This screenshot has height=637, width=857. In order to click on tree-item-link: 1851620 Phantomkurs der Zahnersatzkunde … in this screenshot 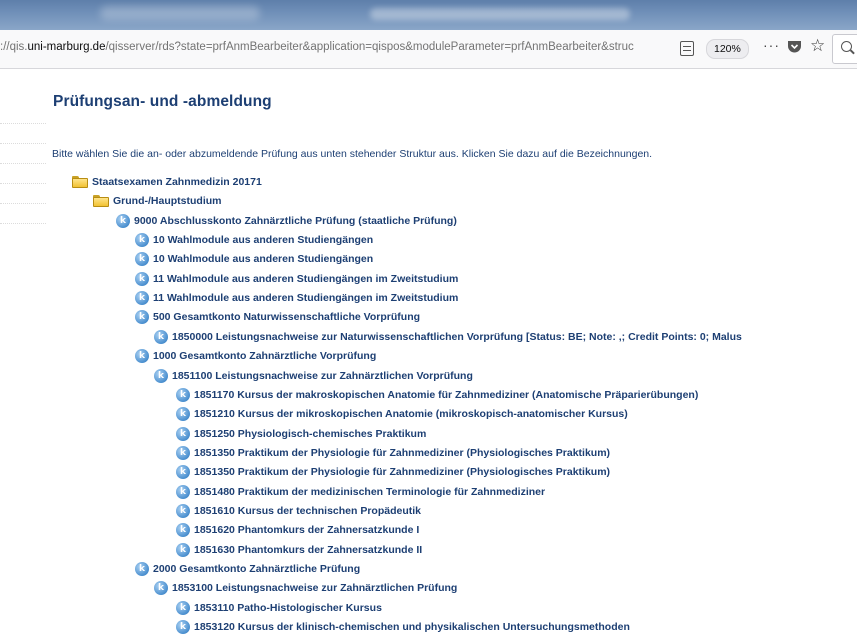, I will do `click(306, 530)`.